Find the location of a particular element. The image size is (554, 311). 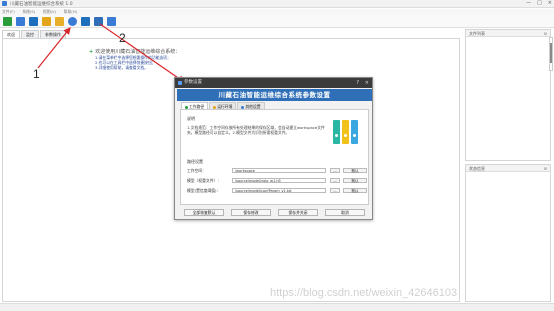

save-and-close-button: 保存并关闭 is located at coordinates (298, 212).